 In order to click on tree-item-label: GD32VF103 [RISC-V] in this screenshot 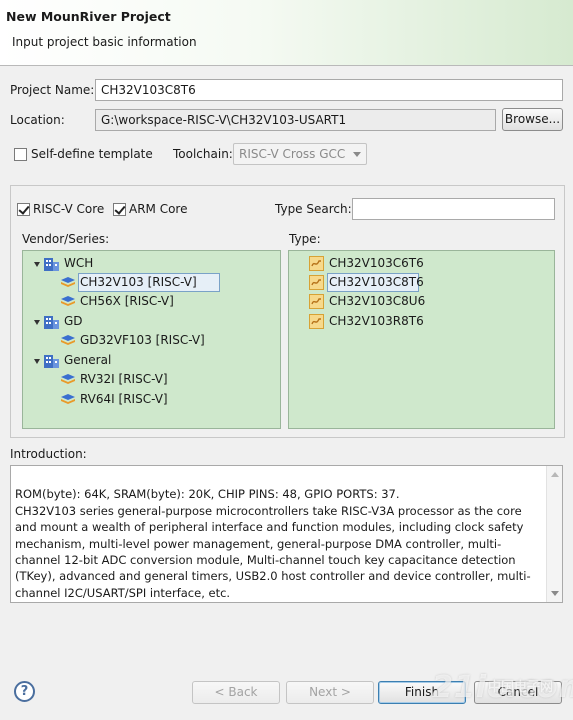, I will do `click(142, 340)`.